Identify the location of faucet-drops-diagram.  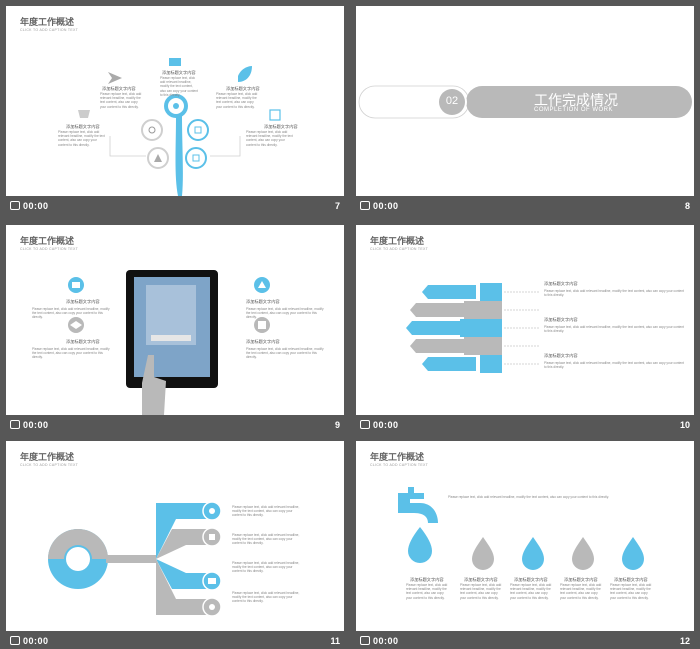
(521, 528).